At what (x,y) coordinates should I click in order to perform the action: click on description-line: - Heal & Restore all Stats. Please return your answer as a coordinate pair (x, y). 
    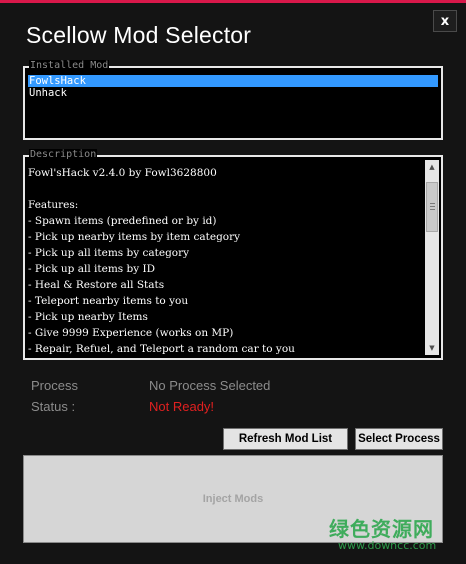
    Looking at the image, I should click on (96, 285).